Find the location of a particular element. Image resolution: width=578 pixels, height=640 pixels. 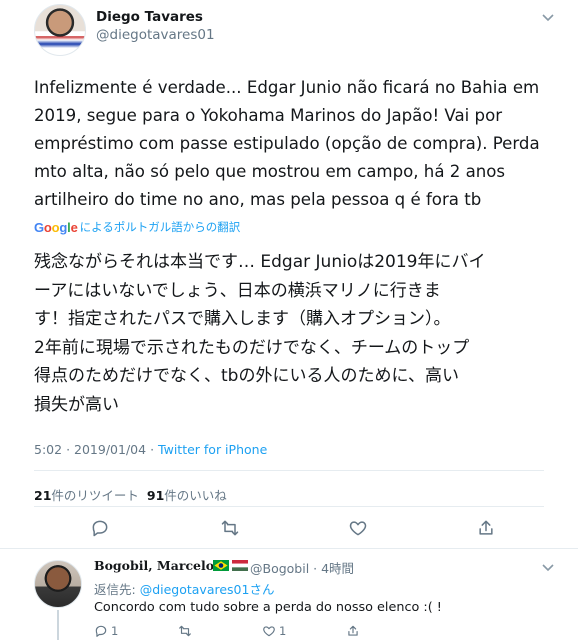

thread-line is located at coordinates (58, 625).